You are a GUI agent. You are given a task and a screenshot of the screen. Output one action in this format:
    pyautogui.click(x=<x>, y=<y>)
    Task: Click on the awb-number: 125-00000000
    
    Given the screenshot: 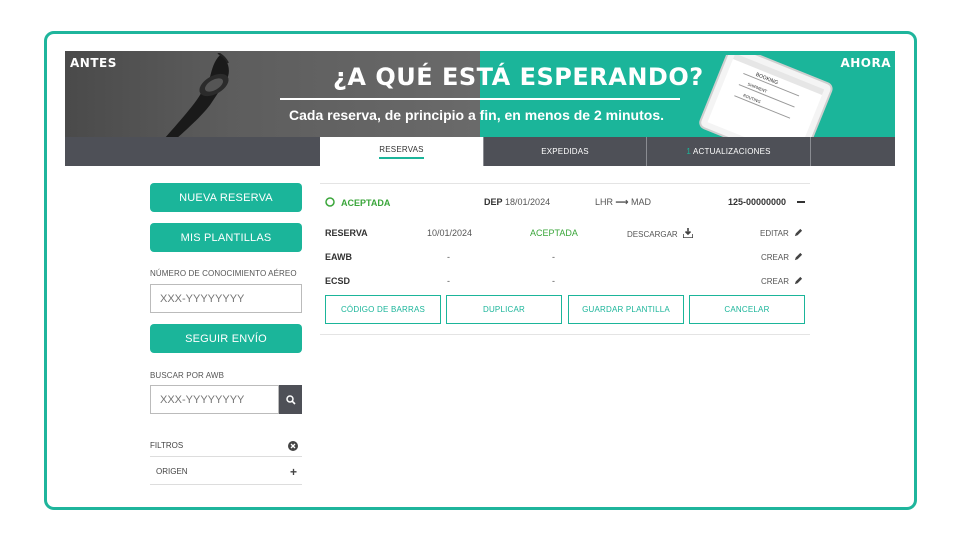 What is the action you would take?
    pyautogui.click(x=757, y=202)
    